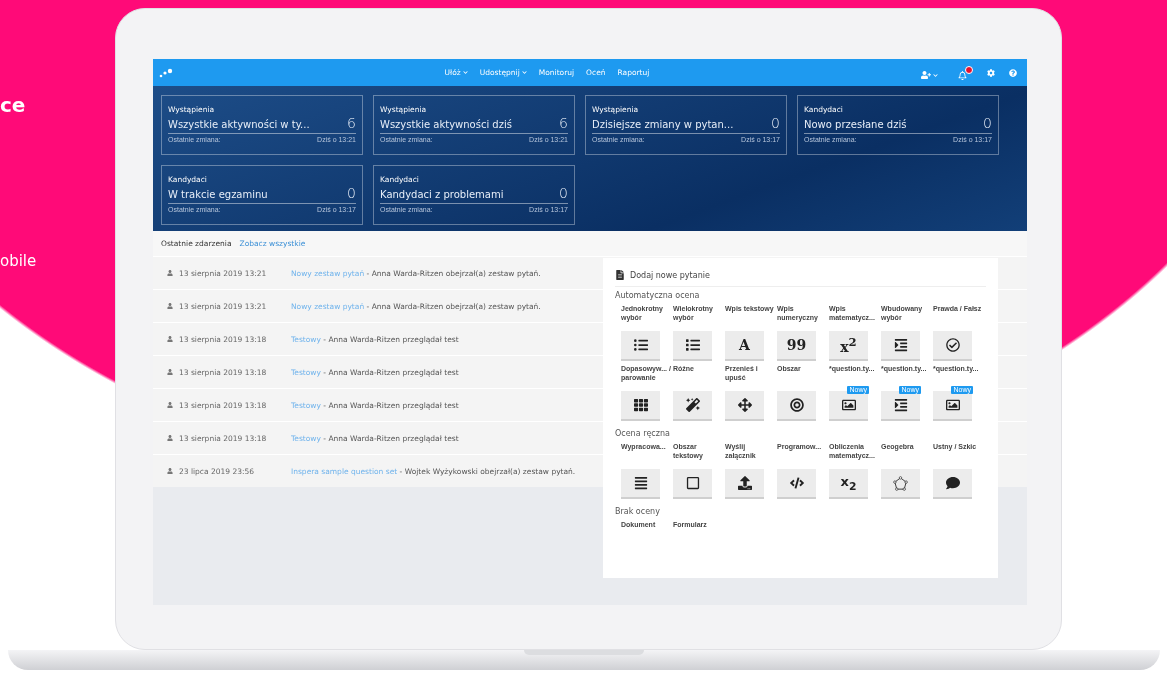 The image size is (1167, 675). Describe the element at coordinates (218, 194) in the screenshot. I see `card-title: W trakcie egzaminu` at that location.